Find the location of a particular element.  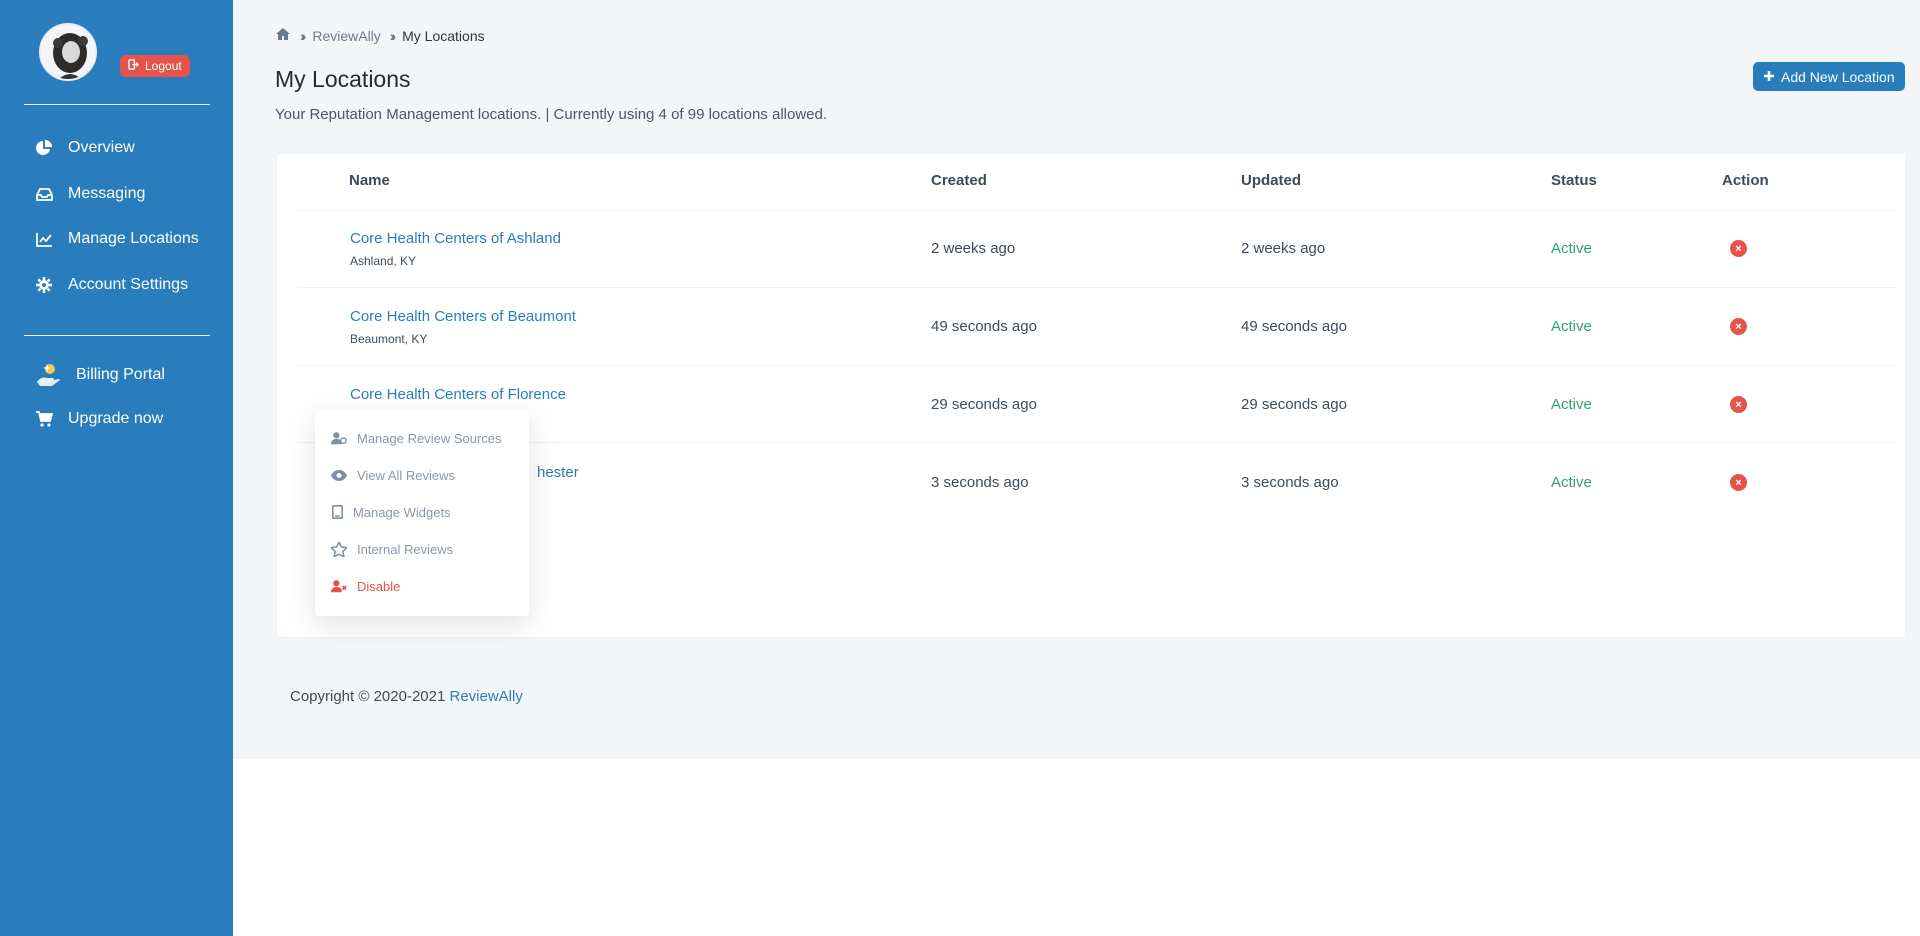

cart-icon is located at coordinates (44, 419).